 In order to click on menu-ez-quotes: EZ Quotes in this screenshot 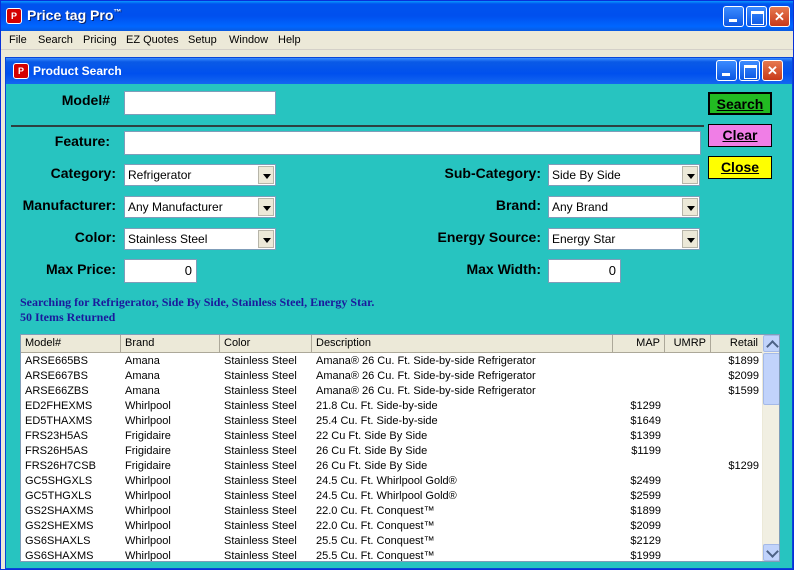, I will do `click(152, 40)`.